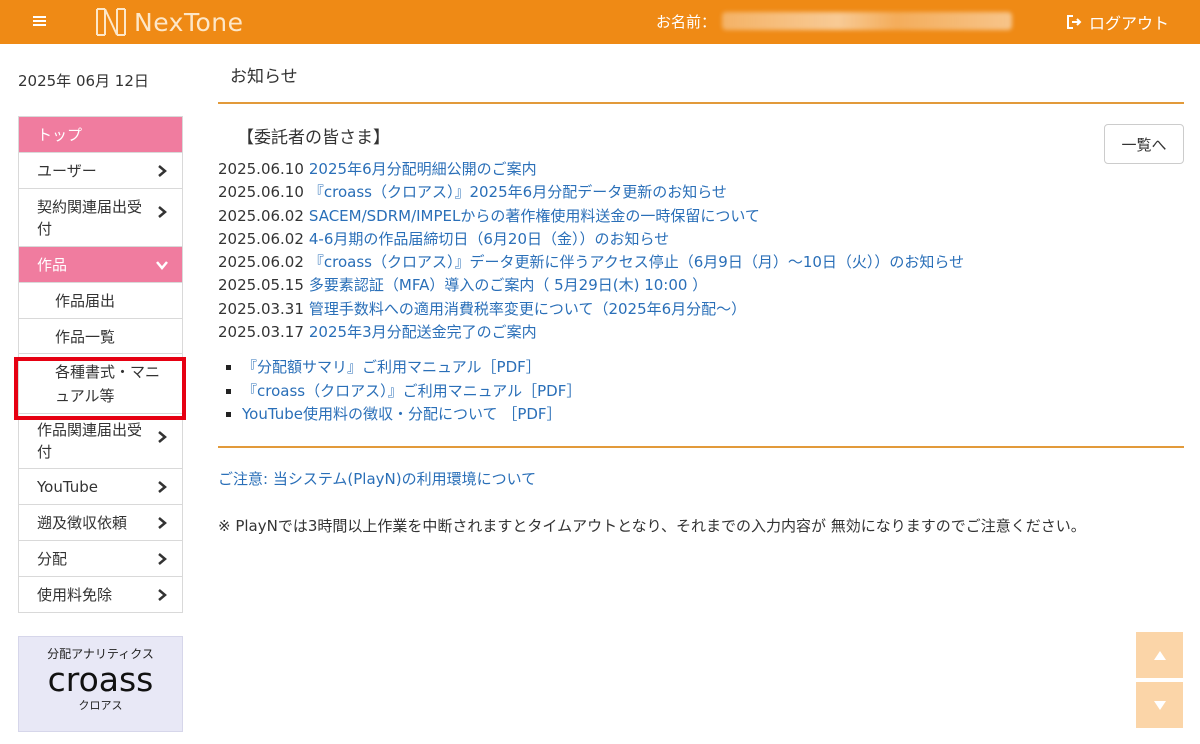  Describe the element at coordinates (1129, 23) in the screenshot. I see `logout-label: ログアウト` at that location.